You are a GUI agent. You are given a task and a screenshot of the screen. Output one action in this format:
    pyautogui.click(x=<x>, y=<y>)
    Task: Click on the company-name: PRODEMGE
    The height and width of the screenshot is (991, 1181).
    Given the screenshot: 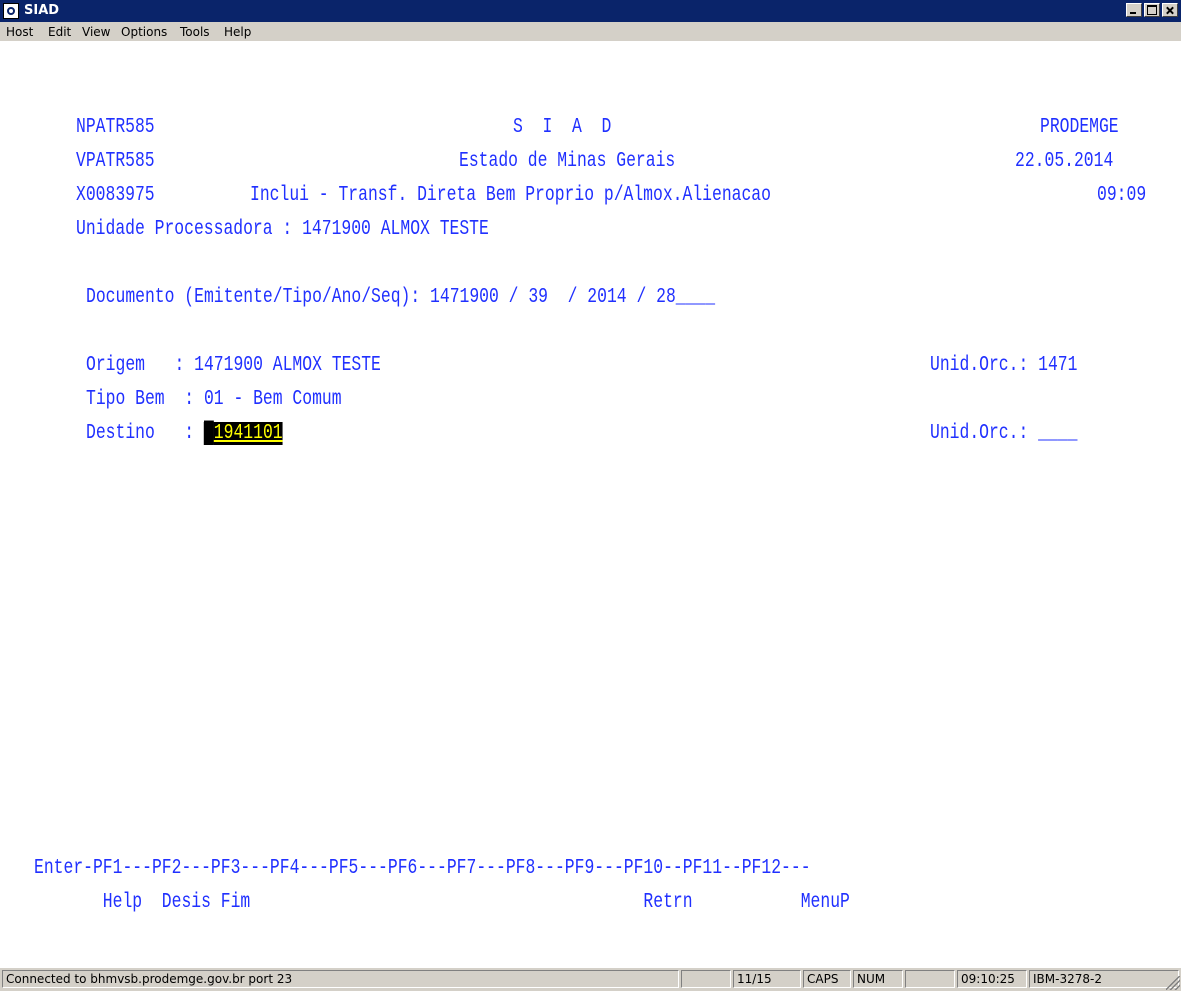 What is the action you would take?
    pyautogui.click(x=1079, y=127)
    